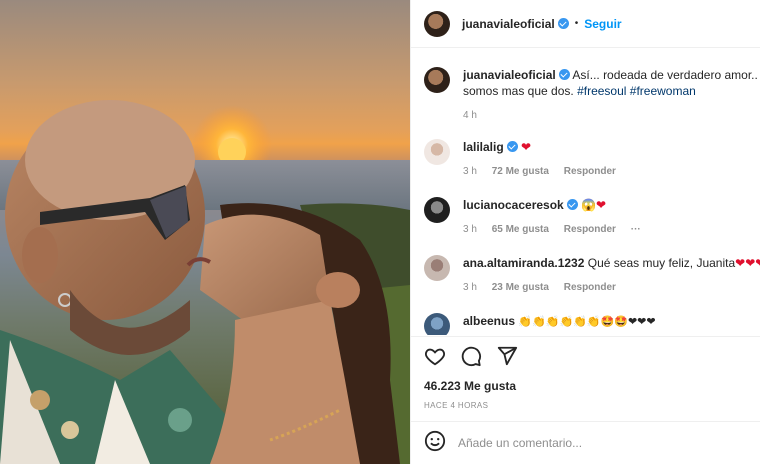 This screenshot has width=760, height=464. Describe the element at coordinates (508, 24) in the screenshot. I see `author-username: juanavialeoficial` at that location.